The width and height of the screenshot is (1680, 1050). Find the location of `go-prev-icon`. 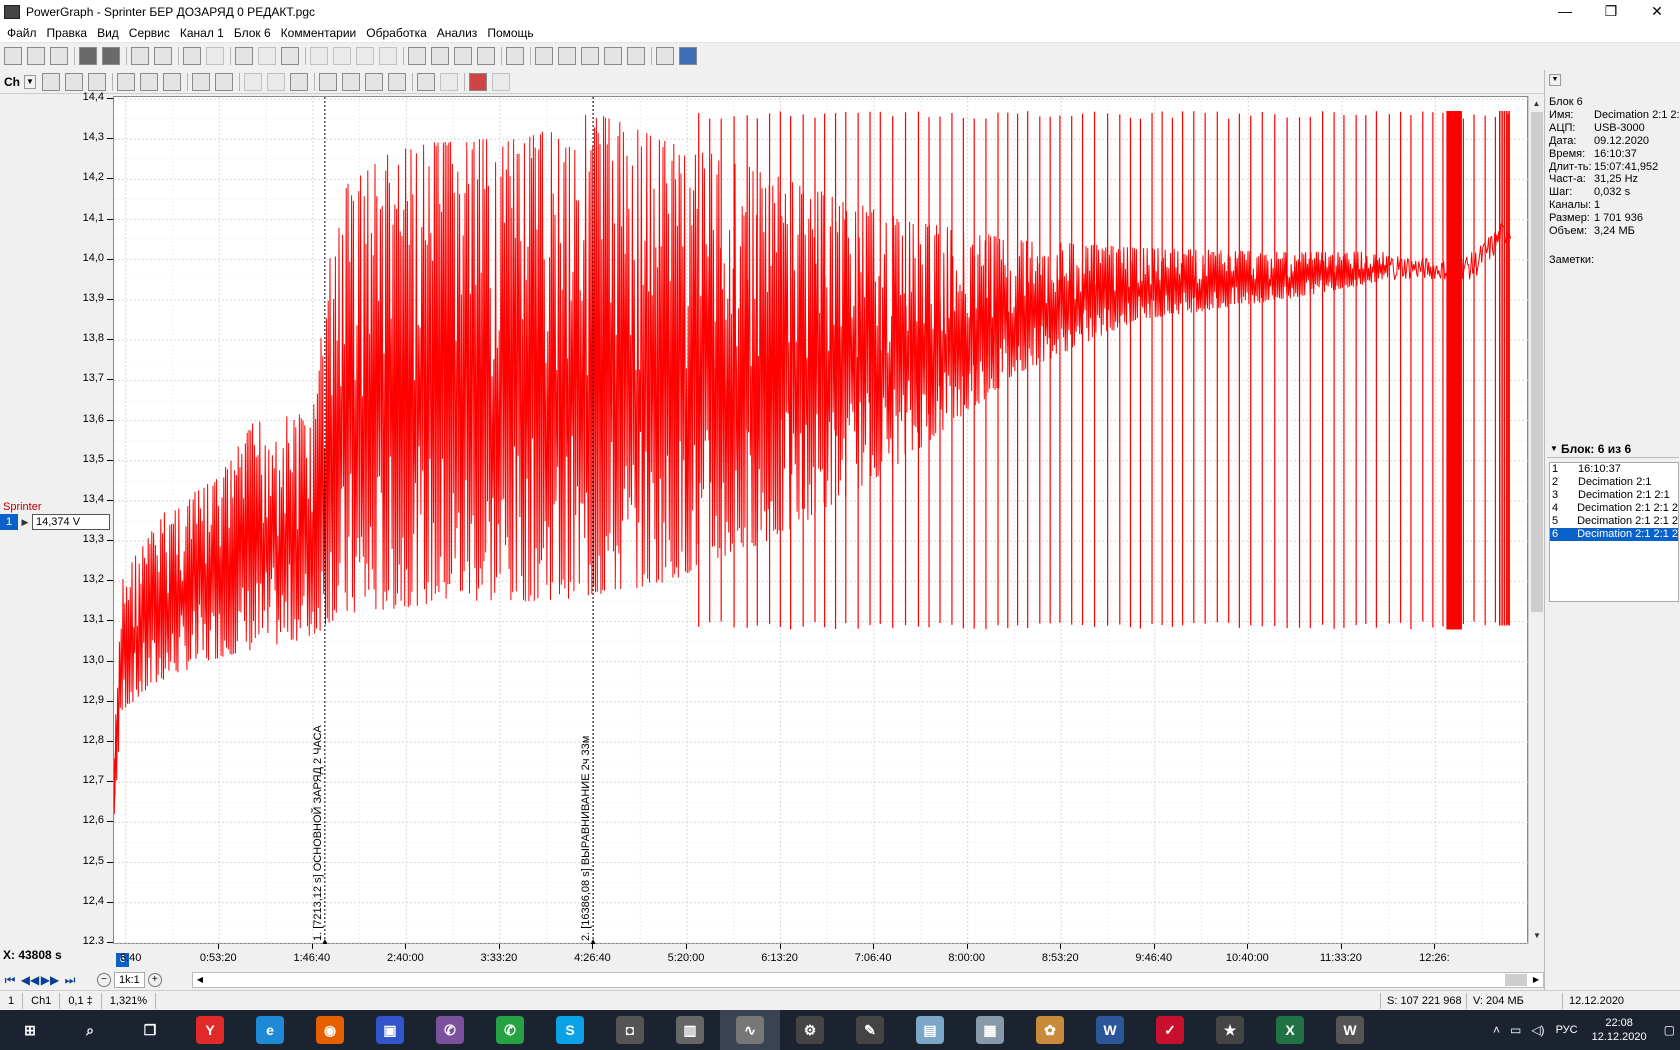

go-prev-icon is located at coordinates (351, 81).